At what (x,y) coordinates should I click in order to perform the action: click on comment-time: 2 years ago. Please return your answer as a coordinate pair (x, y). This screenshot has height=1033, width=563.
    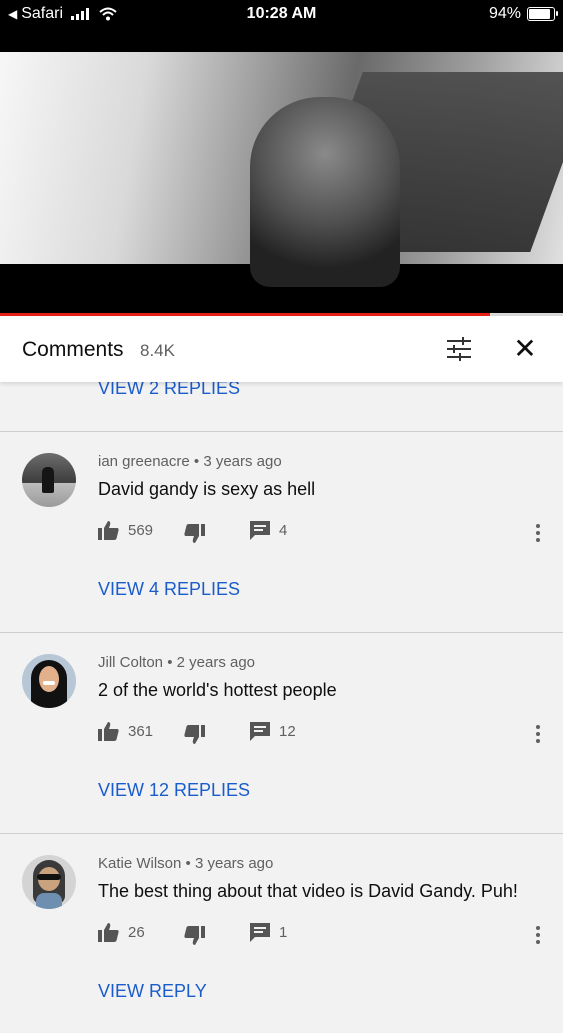
    Looking at the image, I should click on (216, 662).